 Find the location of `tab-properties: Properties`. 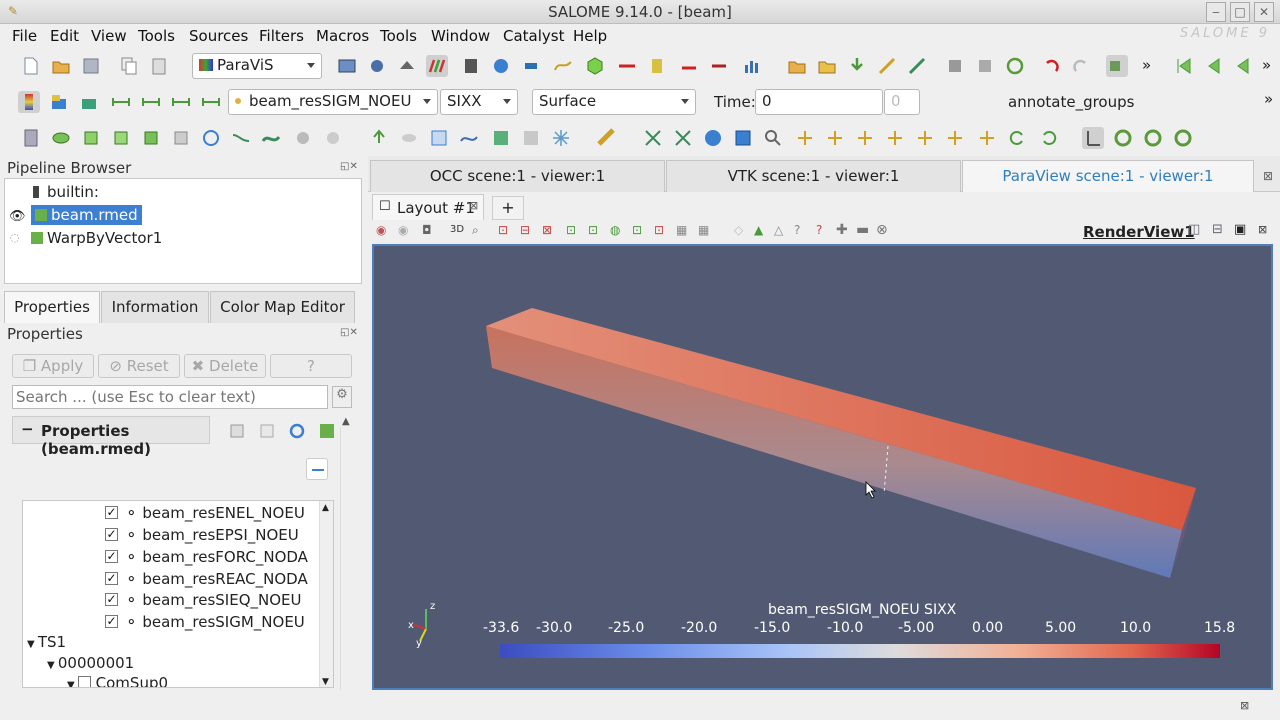

tab-properties: Properties is located at coordinates (52, 307).